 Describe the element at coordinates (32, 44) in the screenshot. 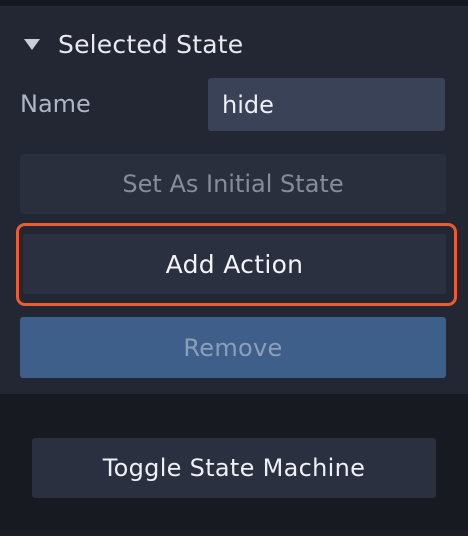

I see `collapse-triangle-icon` at that location.